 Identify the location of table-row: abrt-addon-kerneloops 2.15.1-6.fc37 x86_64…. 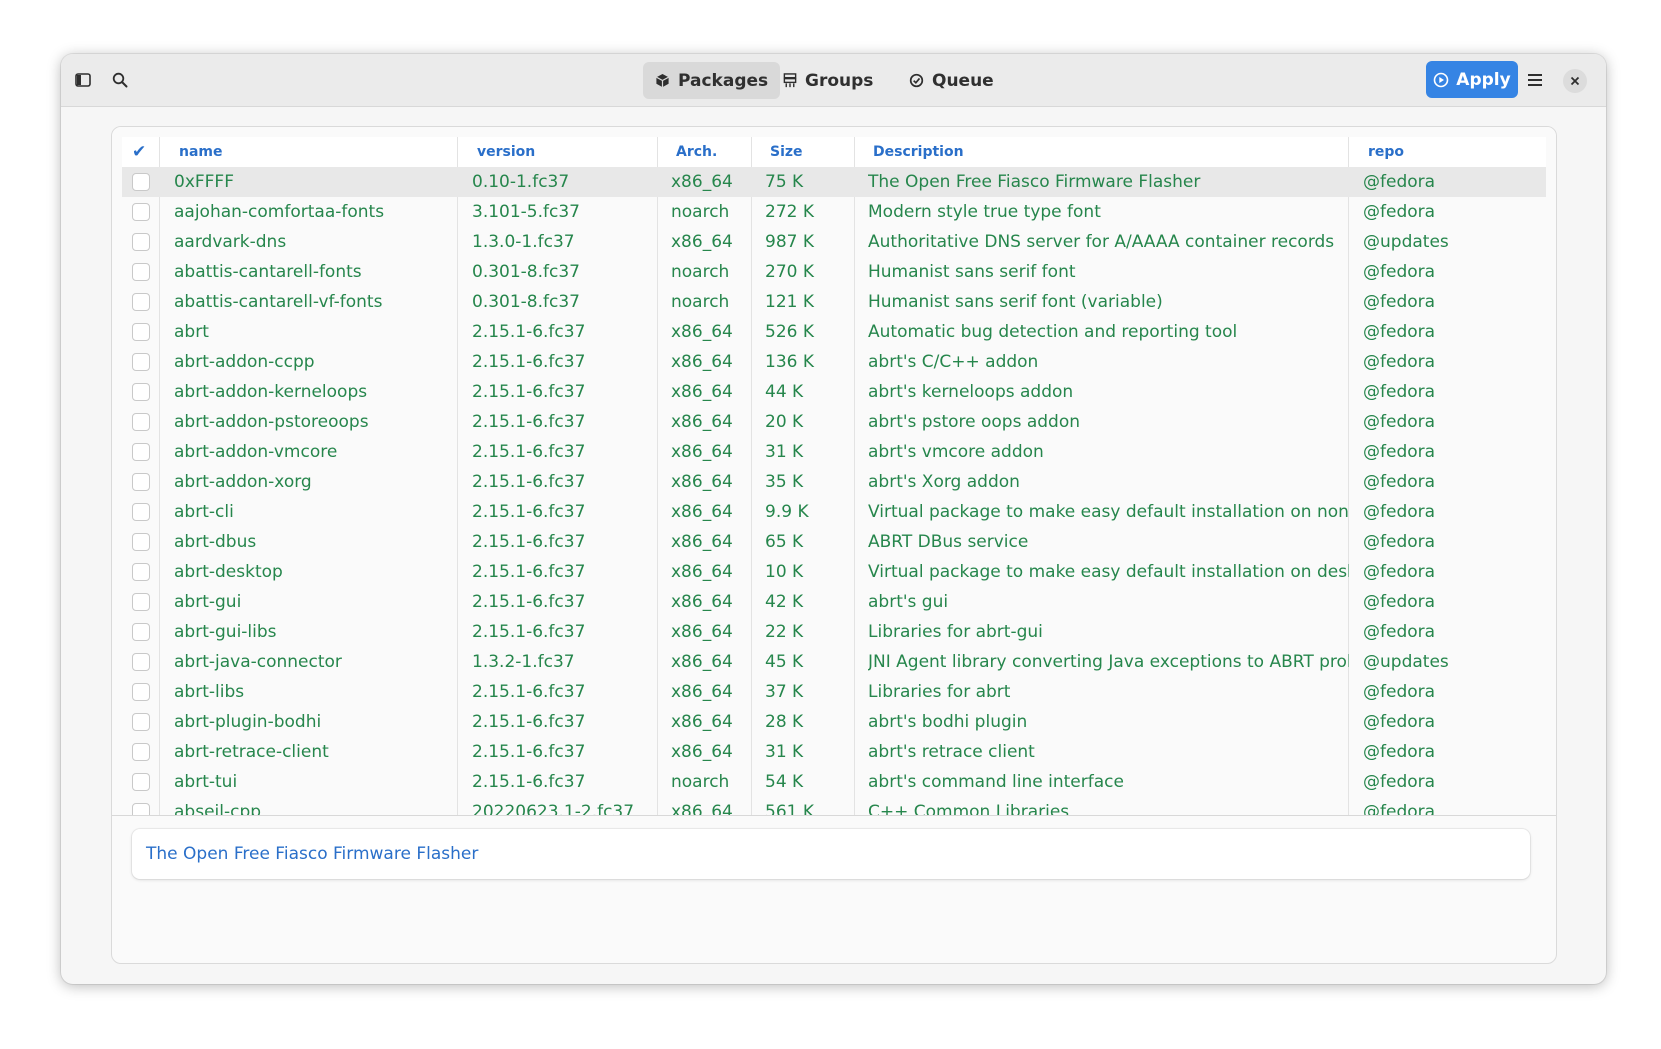
(834, 392).